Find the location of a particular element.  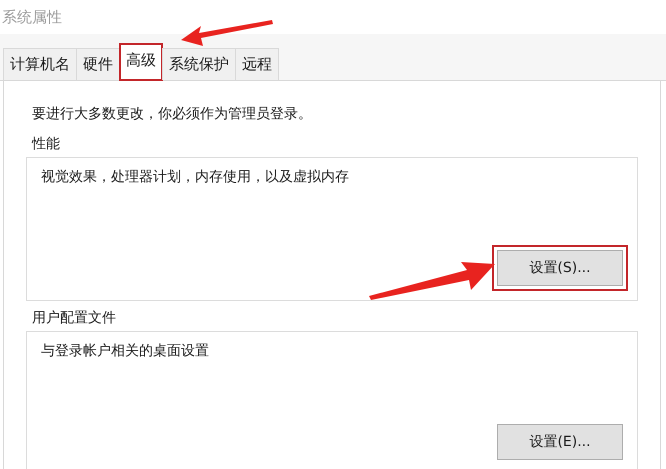

tab: 系统保护 is located at coordinates (199, 64).